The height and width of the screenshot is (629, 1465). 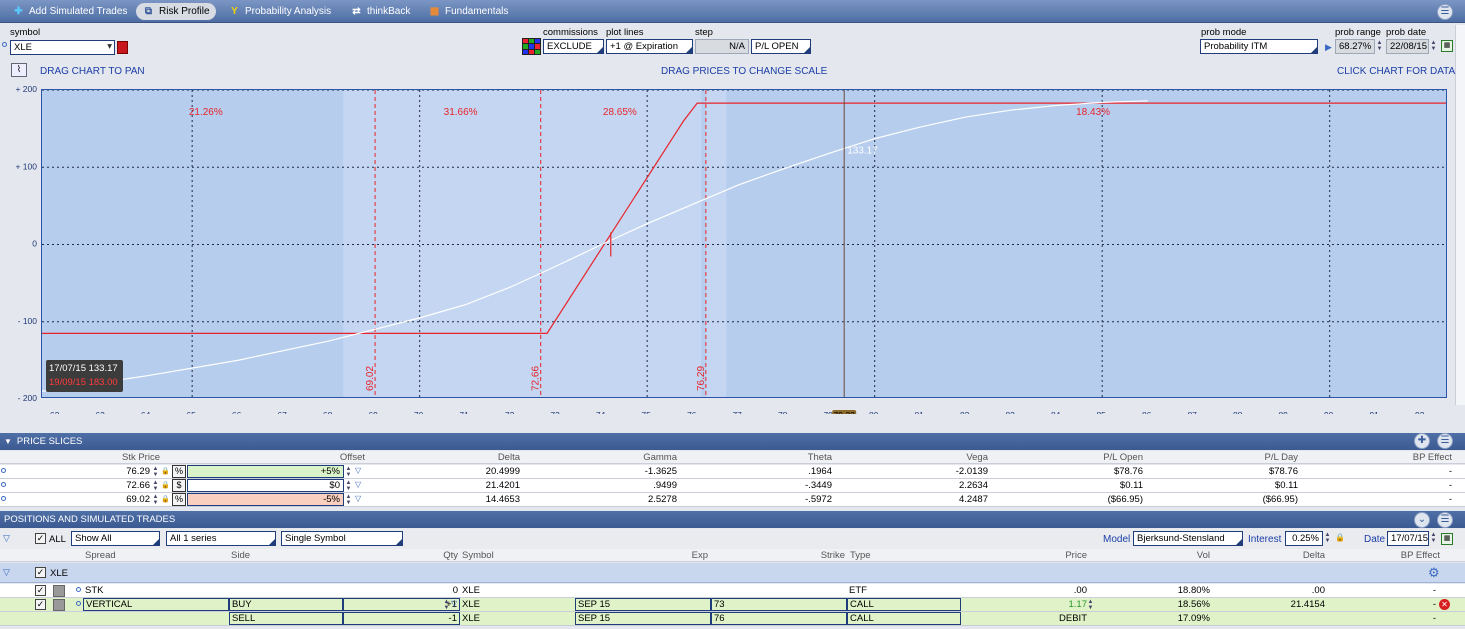 I want to click on symbol-filter-select: Single Symbol, so click(x=342, y=538).